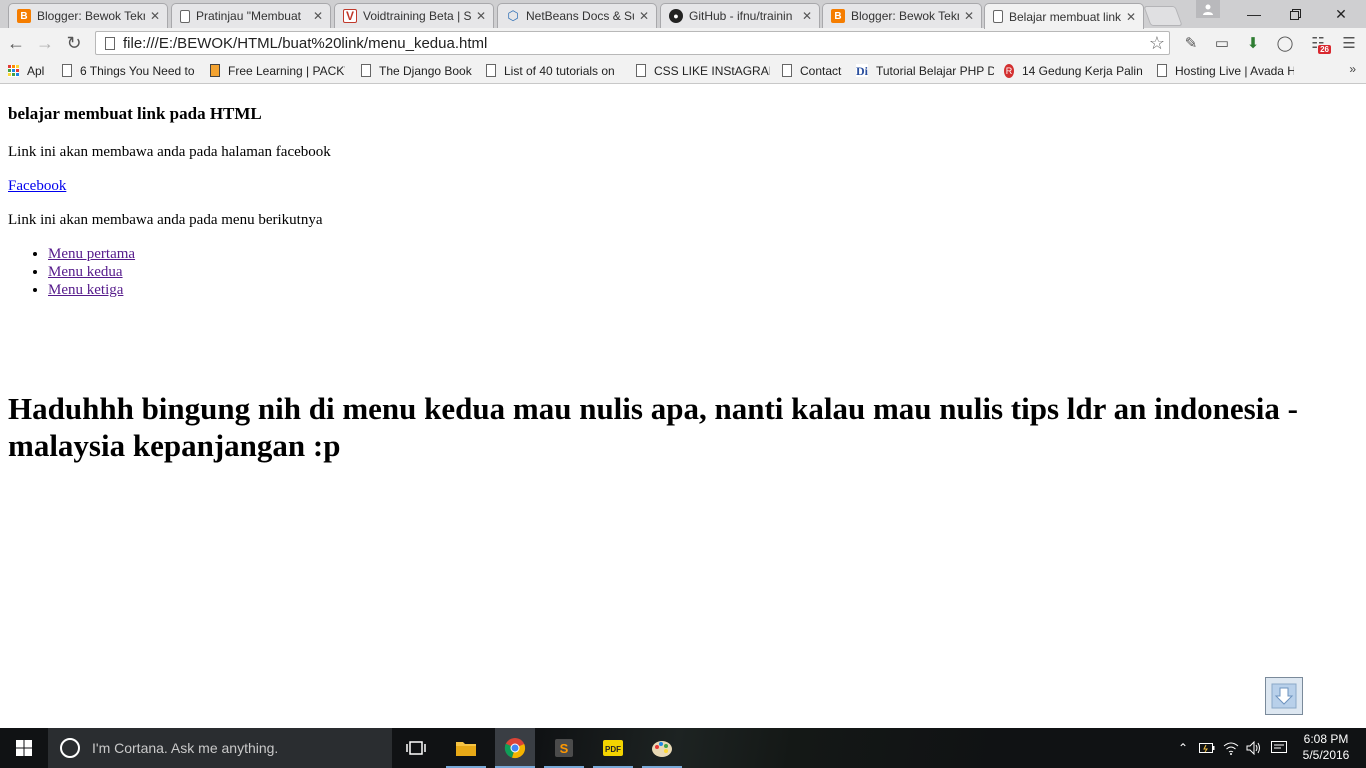 Image resolution: width=1366 pixels, height=768 pixels. I want to click on bookmark-packt: Free Learning | PACKT, so click(277, 70).